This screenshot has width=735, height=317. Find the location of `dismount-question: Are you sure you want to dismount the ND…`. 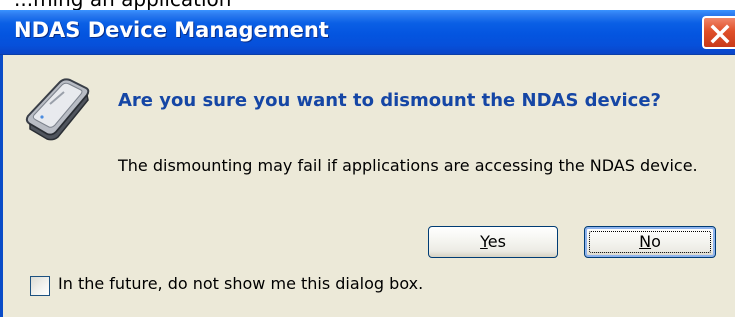

dismount-question: Are you sure you want to dismount the ND… is located at coordinates (389, 100).